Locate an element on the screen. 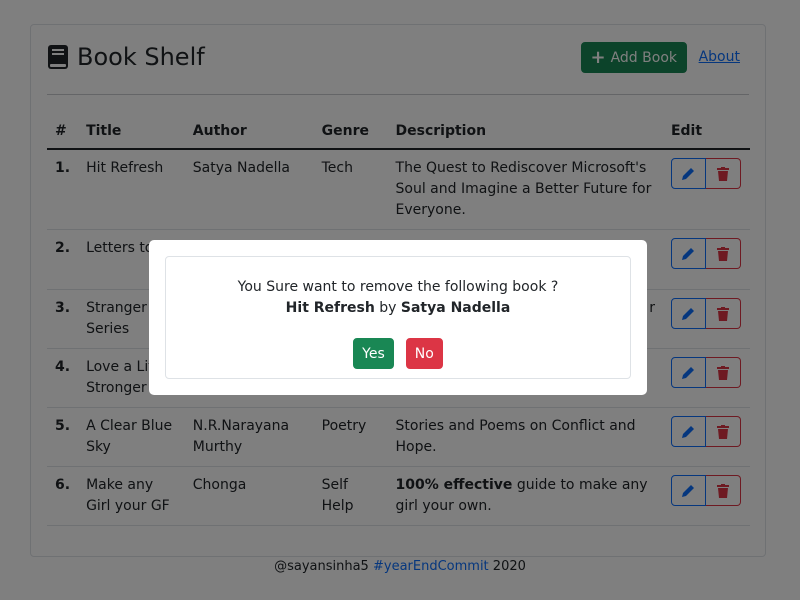  yes-button: Yes is located at coordinates (373, 353).